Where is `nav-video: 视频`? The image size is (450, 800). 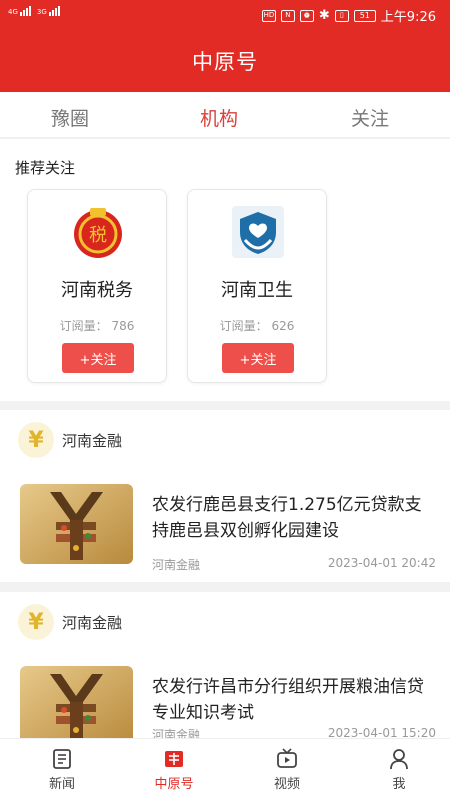 nav-video: 视频 is located at coordinates (287, 769).